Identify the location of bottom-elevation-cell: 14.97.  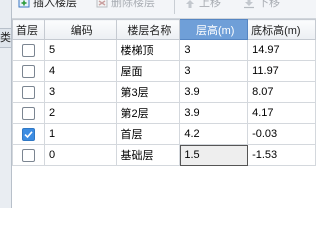
(281, 50).